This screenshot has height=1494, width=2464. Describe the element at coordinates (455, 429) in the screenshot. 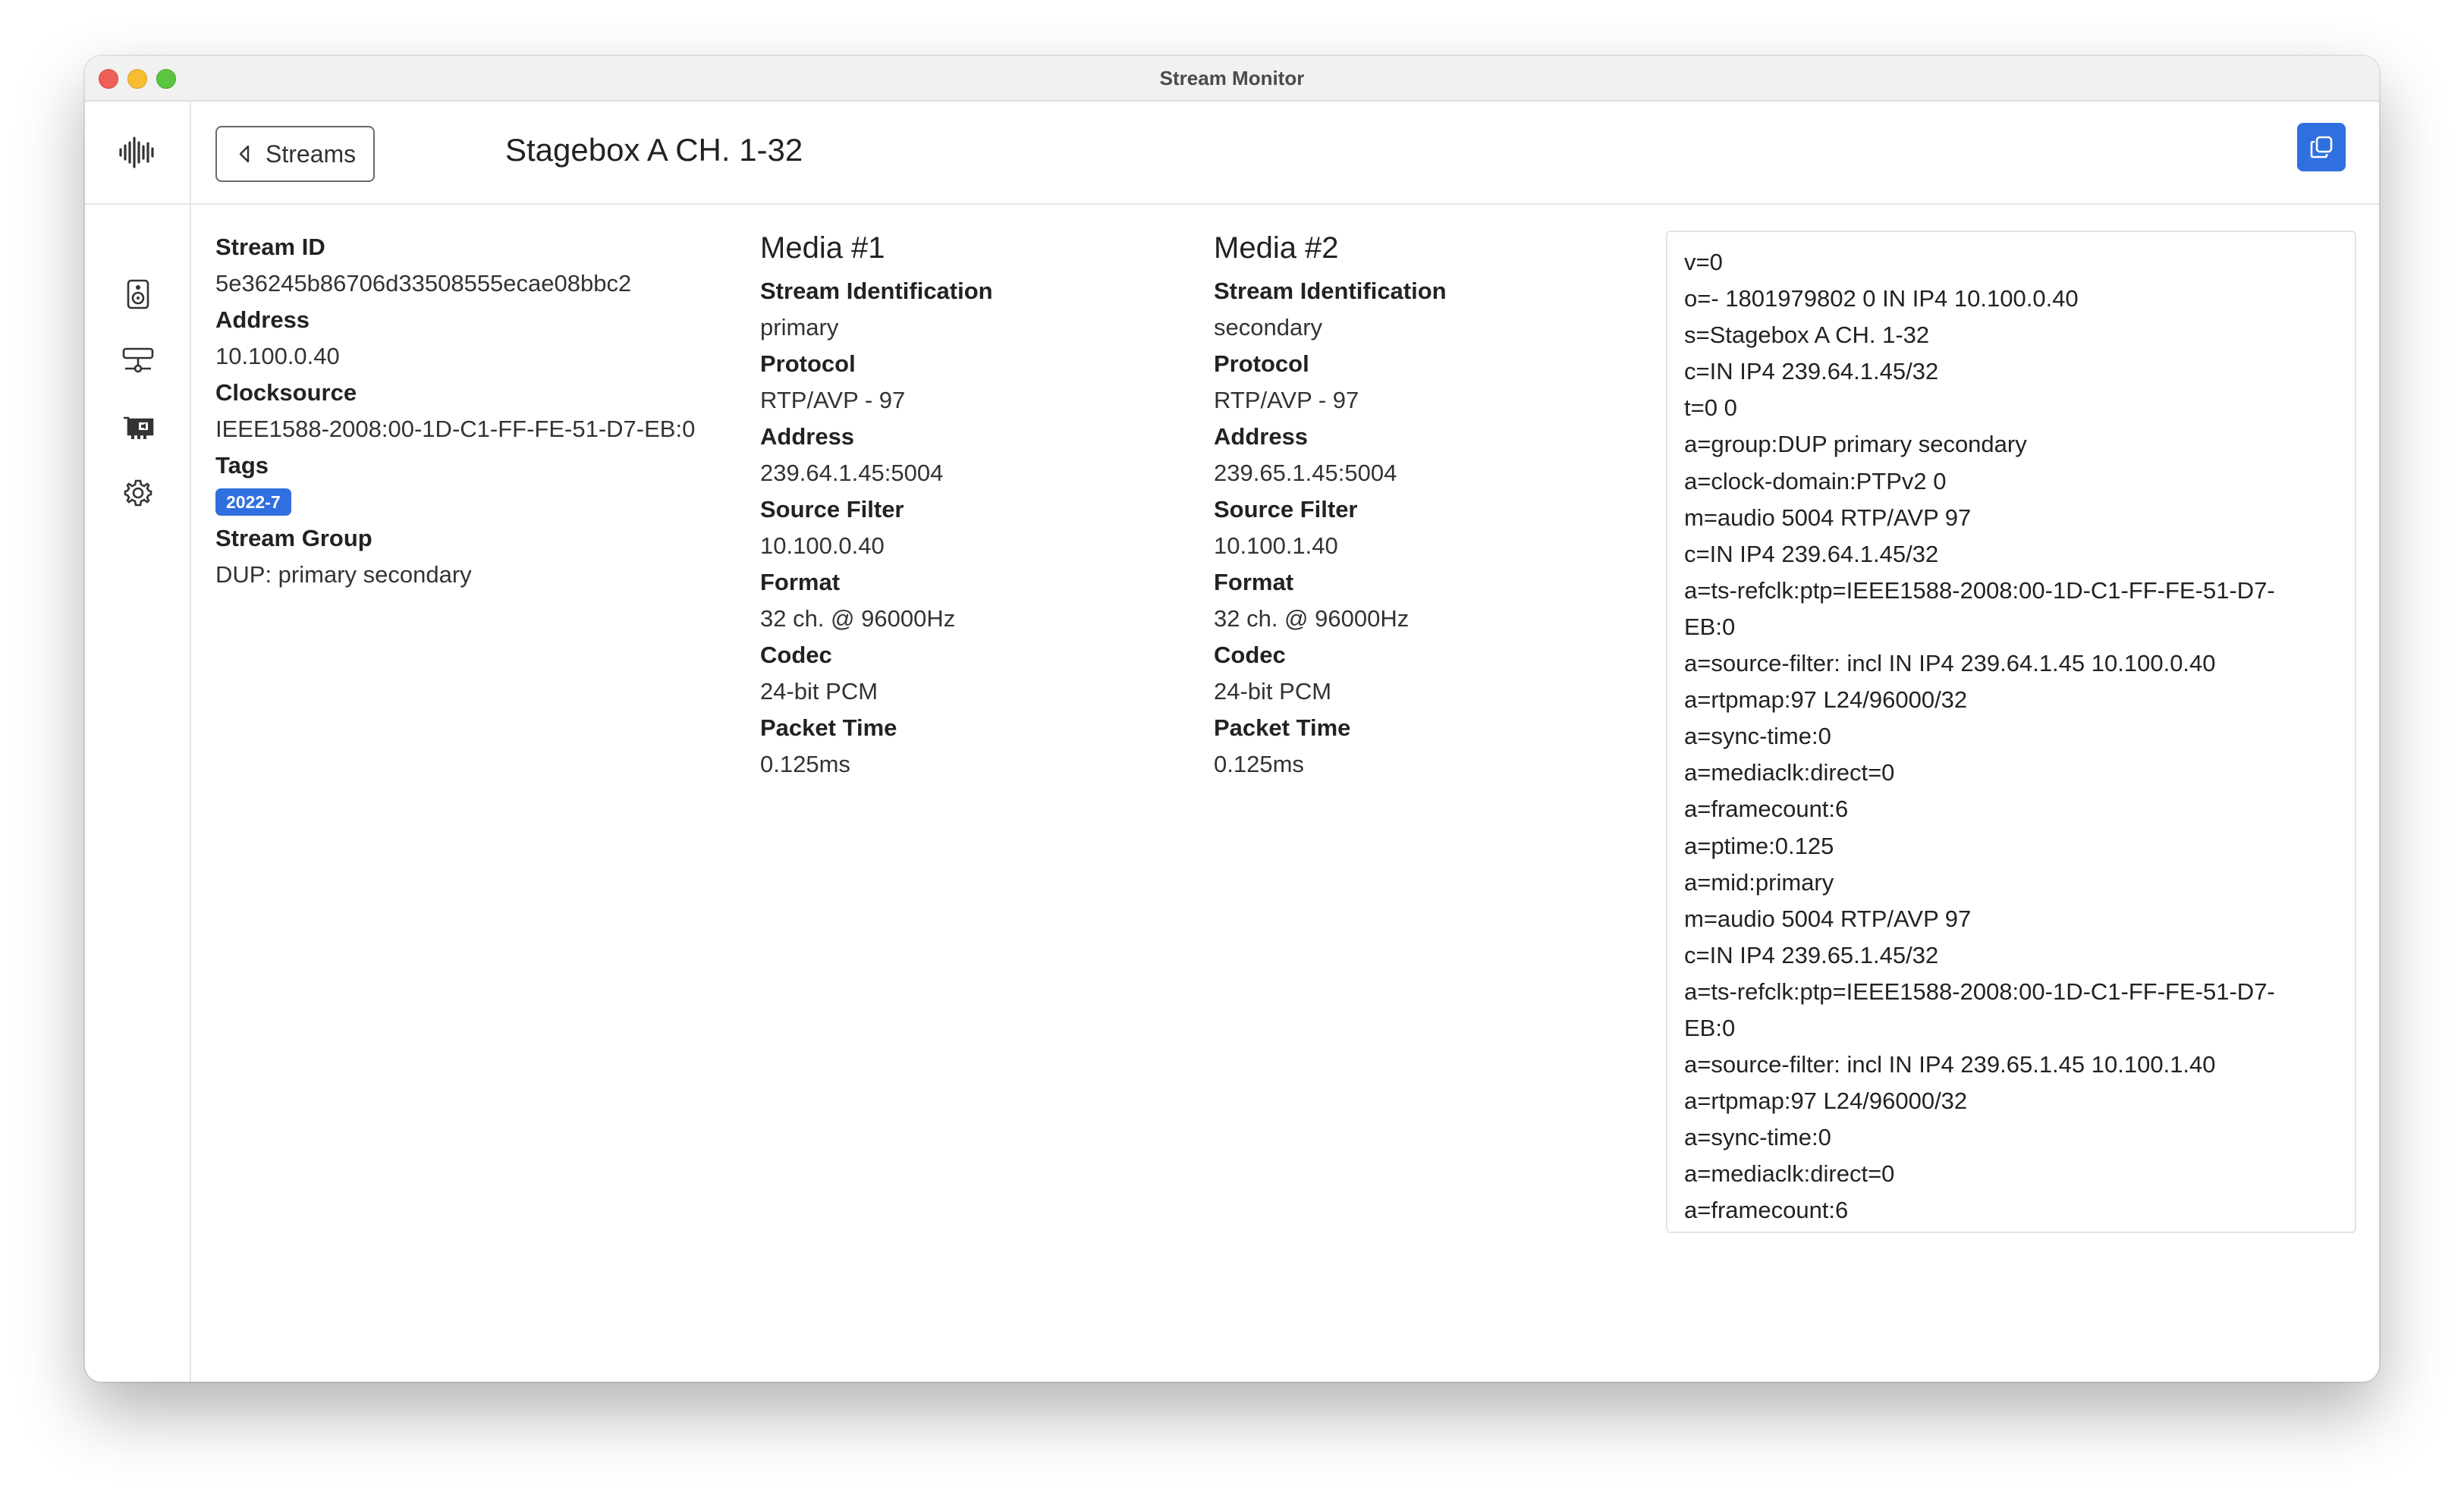

I see `clocksource-value: IEEE1588-2008:00-1D-C1-FF-FE-51-D7-EB:0` at that location.